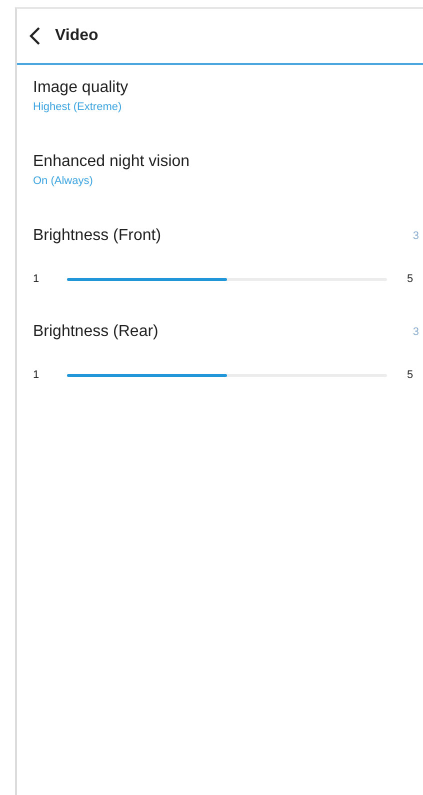 The height and width of the screenshot is (795, 423). I want to click on setting-label: Brightness (Rear), so click(95, 332).